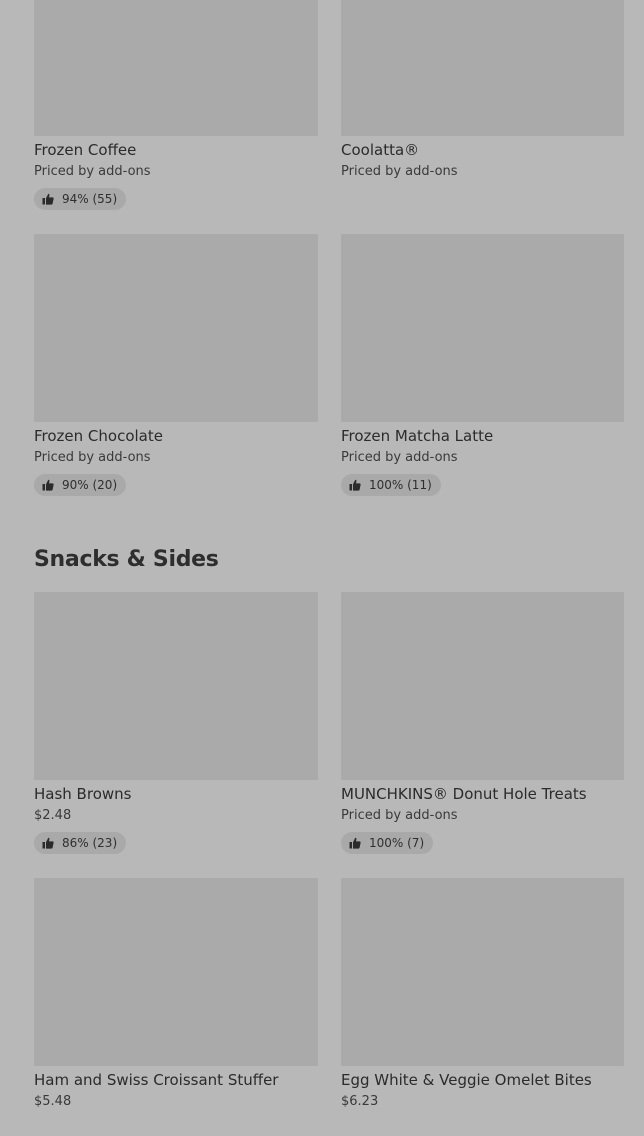 The height and width of the screenshot is (1136, 644). Describe the element at coordinates (464, 794) in the screenshot. I see `item-name: MUNCHKINS® Donut Hole Treats` at that location.